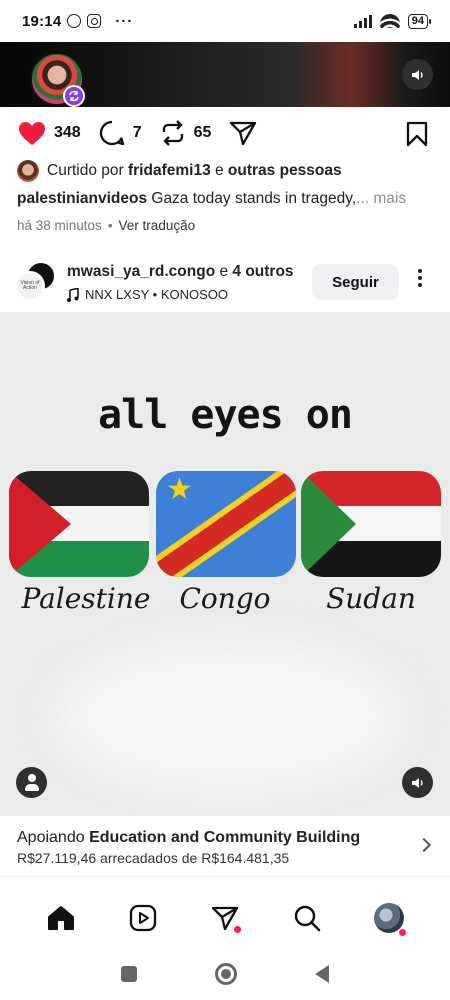  Describe the element at coordinates (79, 524) in the screenshot. I see `palestine-flag` at that location.